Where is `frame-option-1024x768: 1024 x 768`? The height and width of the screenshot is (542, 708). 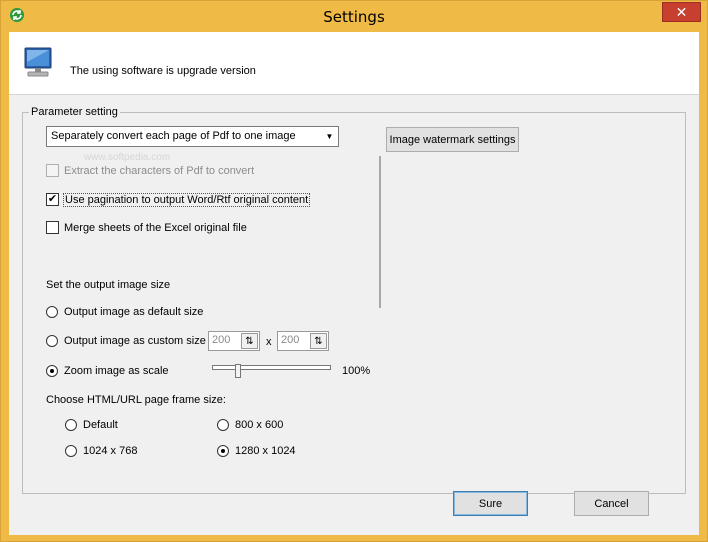 frame-option-1024x768: 1024 x 768 is located at coordinates (101, 451).